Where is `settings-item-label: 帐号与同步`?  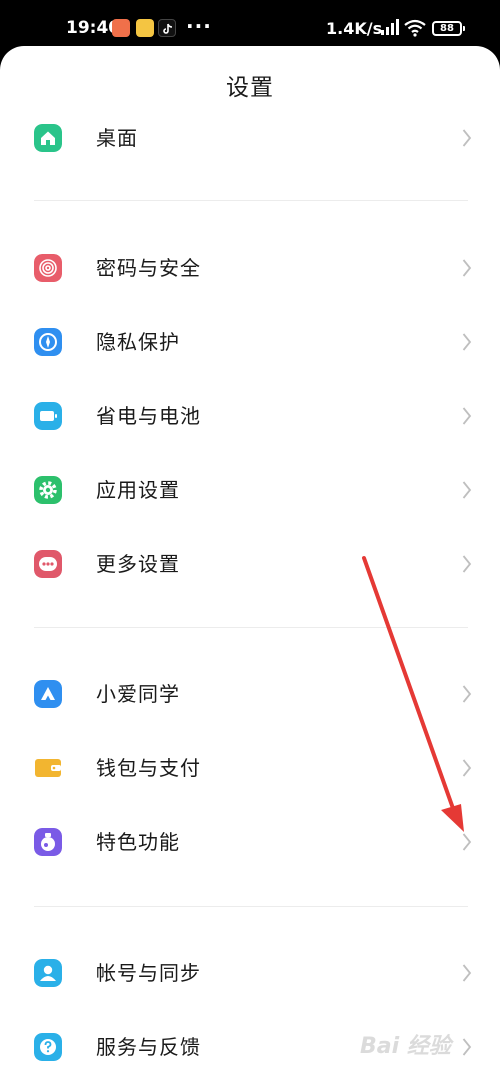
settings-item-label: 帐号与同步 is located at coordinates (148, 973).